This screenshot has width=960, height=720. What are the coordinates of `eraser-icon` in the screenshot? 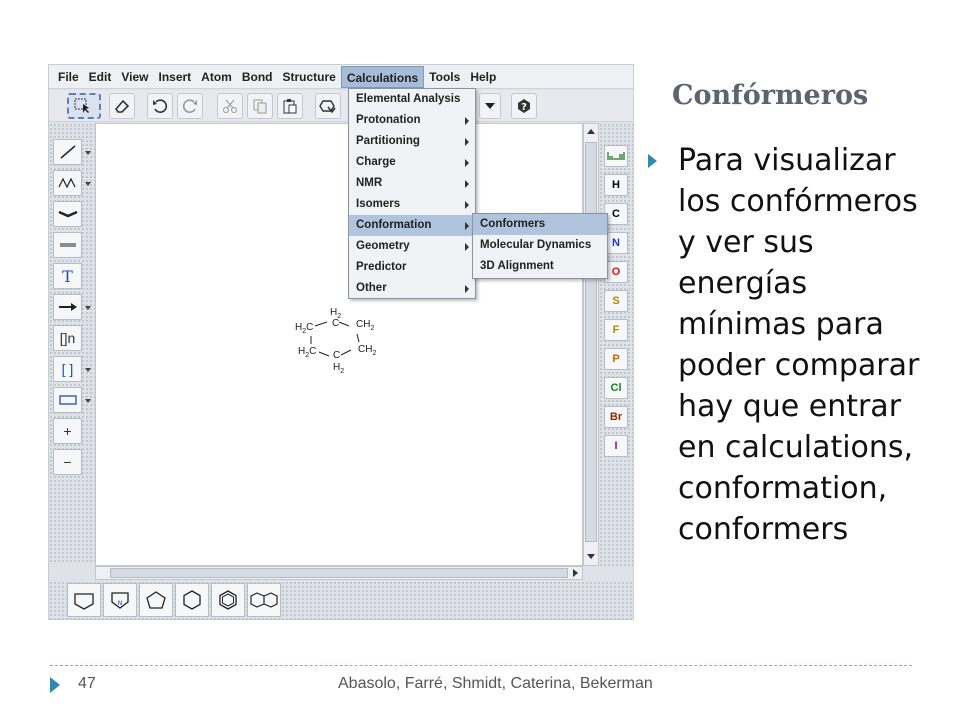 It's located at (122, 106).